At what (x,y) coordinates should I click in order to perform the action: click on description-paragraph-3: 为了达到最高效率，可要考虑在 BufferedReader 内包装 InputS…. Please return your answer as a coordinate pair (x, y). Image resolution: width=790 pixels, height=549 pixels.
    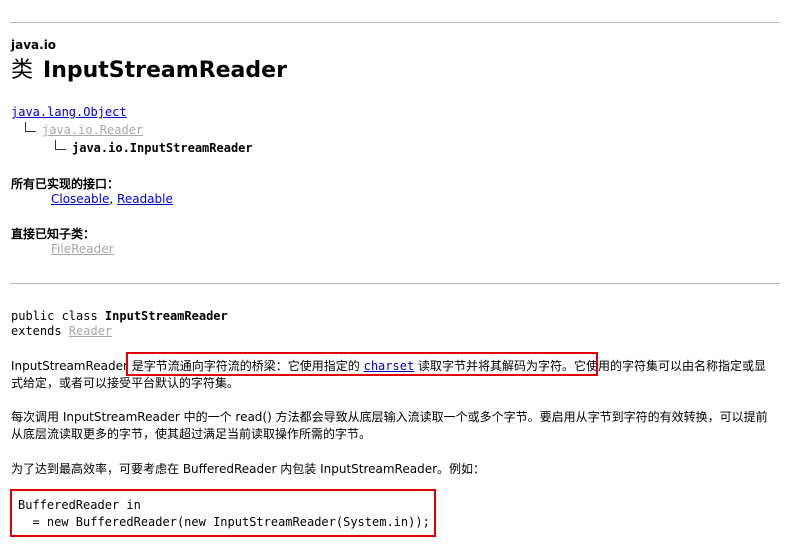
    Looking at the image, I should click on (248, 469).